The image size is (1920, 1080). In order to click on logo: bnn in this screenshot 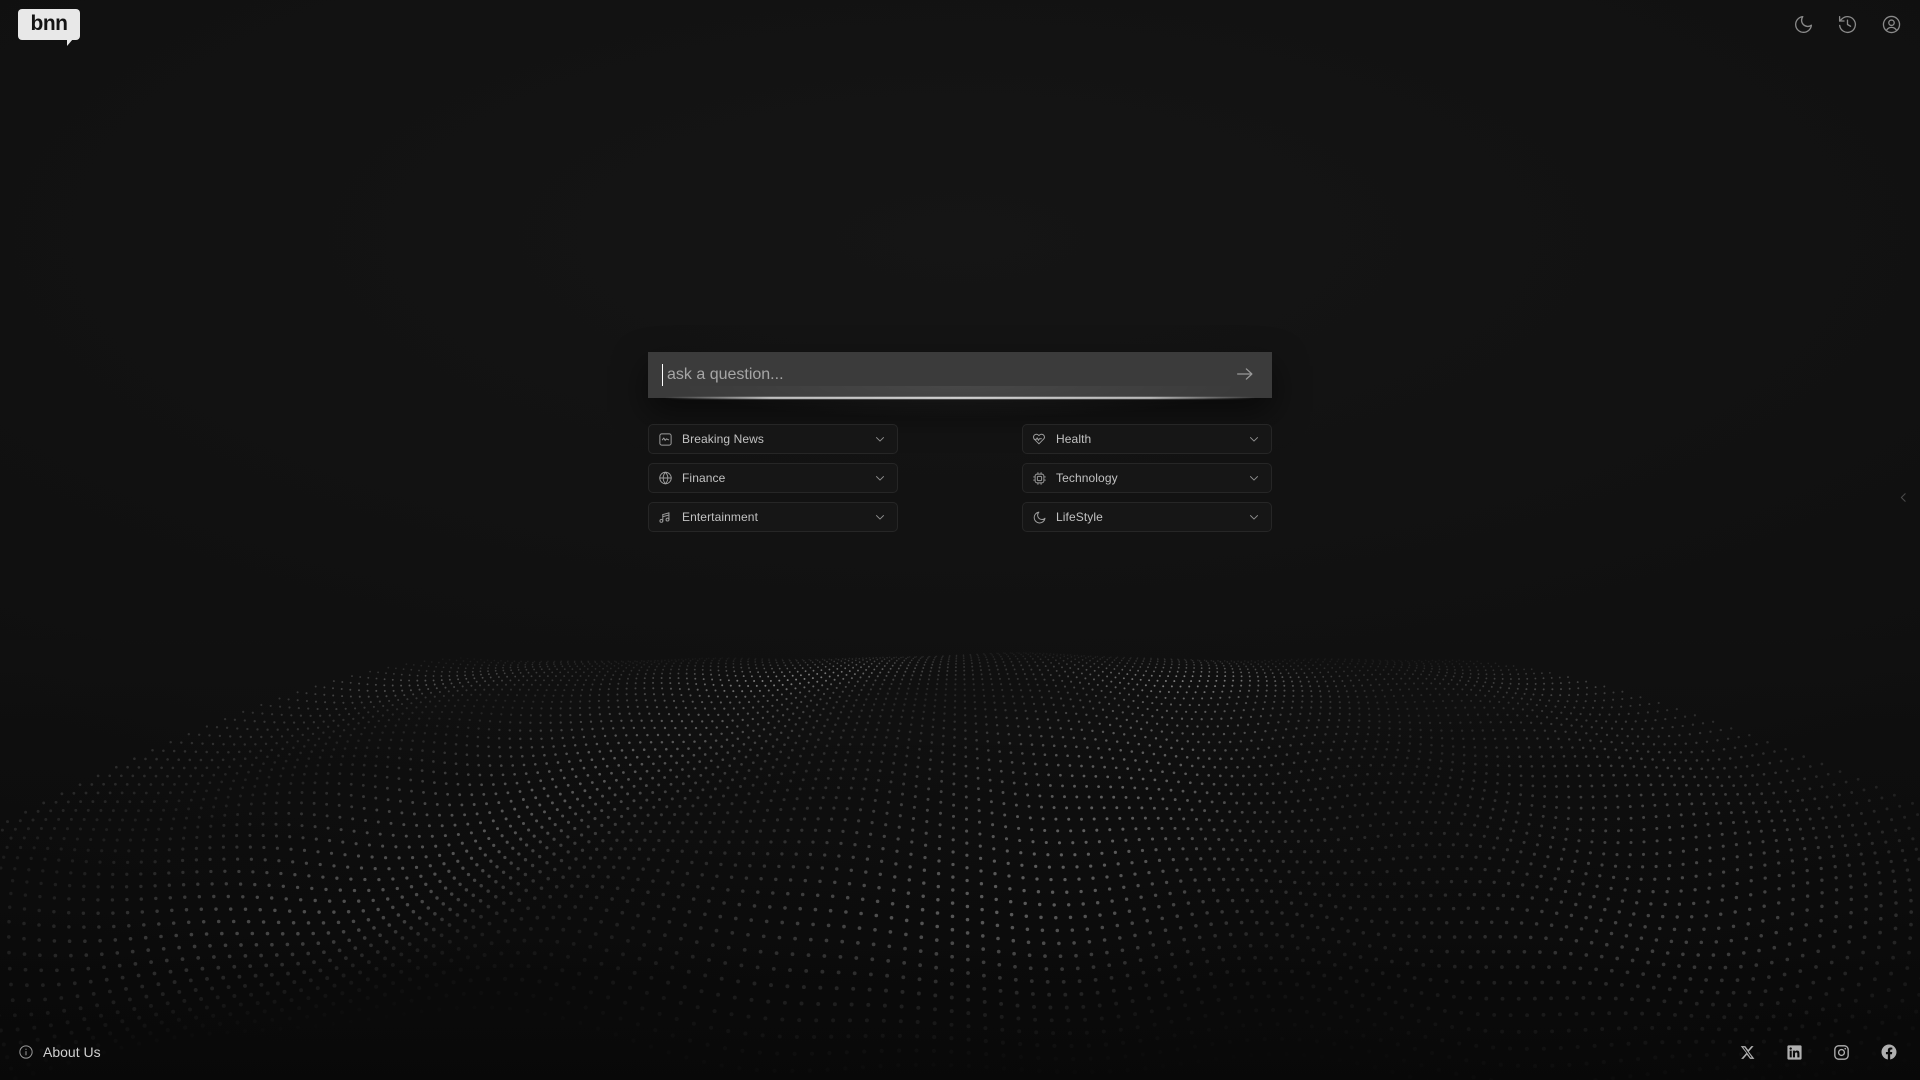, I will do `click(49, 27)`.